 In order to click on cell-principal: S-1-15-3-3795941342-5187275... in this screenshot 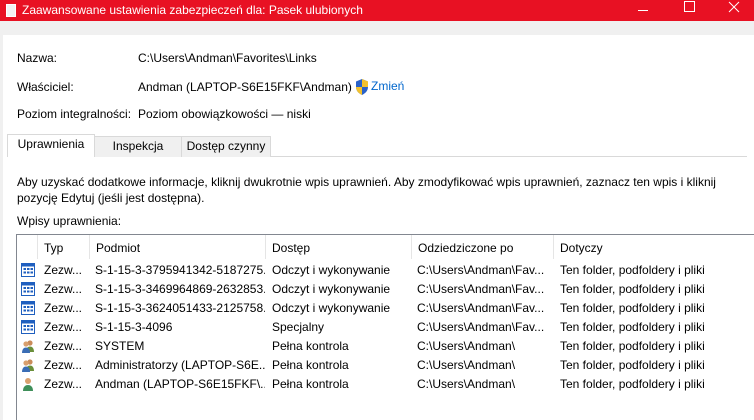, I will do `click(180, 270)`.